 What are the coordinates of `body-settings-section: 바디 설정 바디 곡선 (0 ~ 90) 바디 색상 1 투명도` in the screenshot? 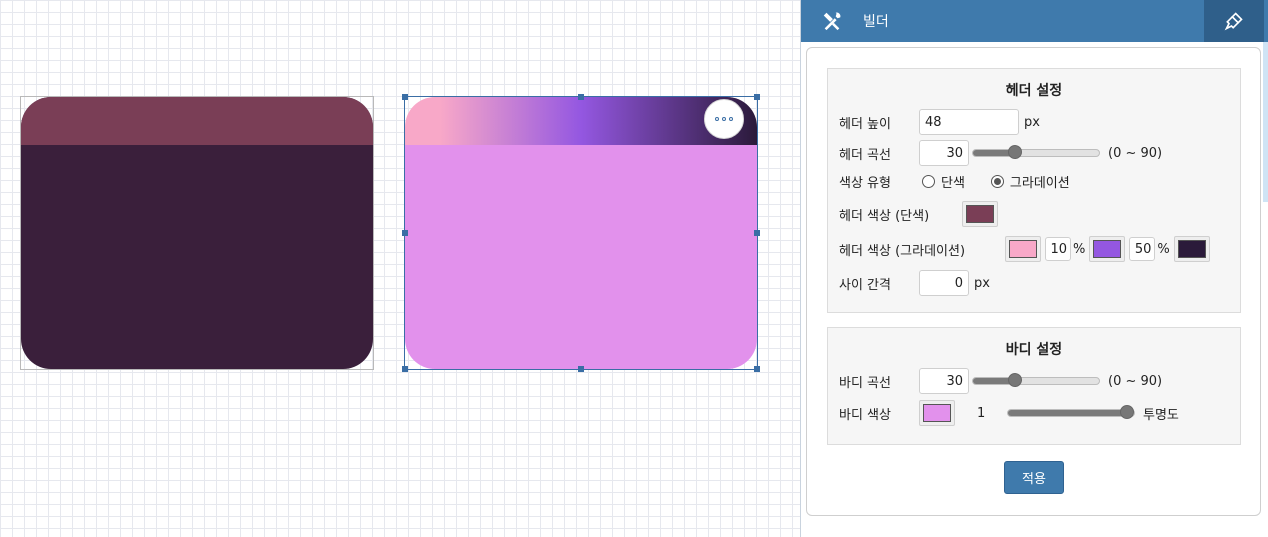 It's located at (1034, 386).